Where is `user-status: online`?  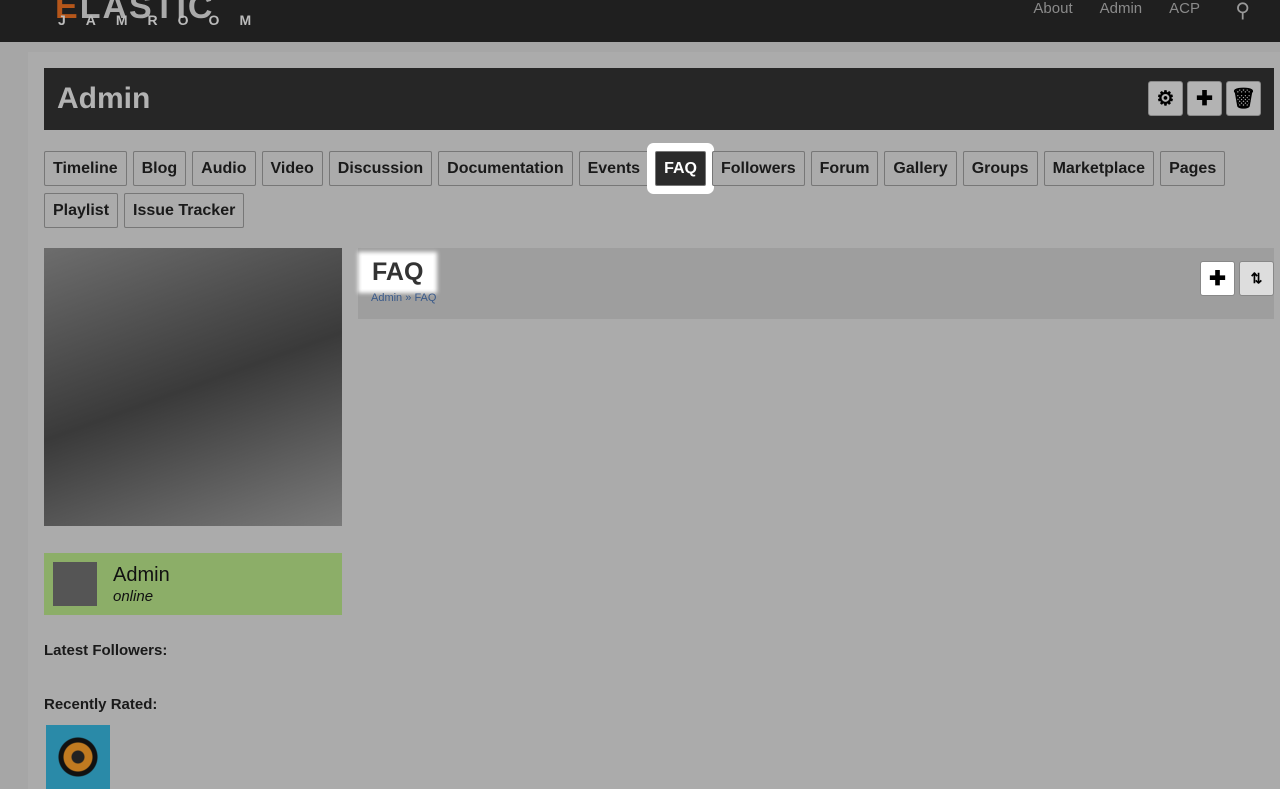
user-status: online is located at coordinates (133, 596).